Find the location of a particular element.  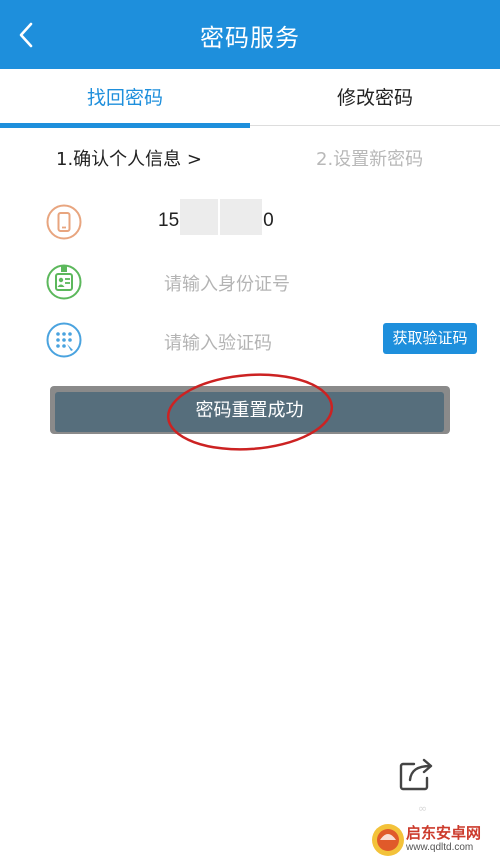

watermark-brand: 启东安卓网 is located at coordinates (444, 833).